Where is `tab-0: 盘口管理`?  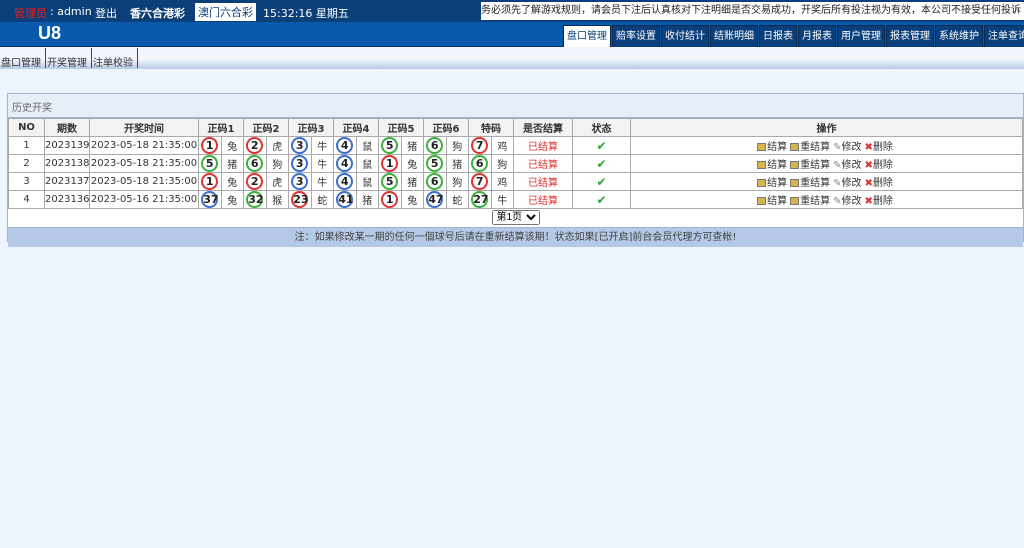
tab-0: 盘口管理 is located at coordinates (587, 36).